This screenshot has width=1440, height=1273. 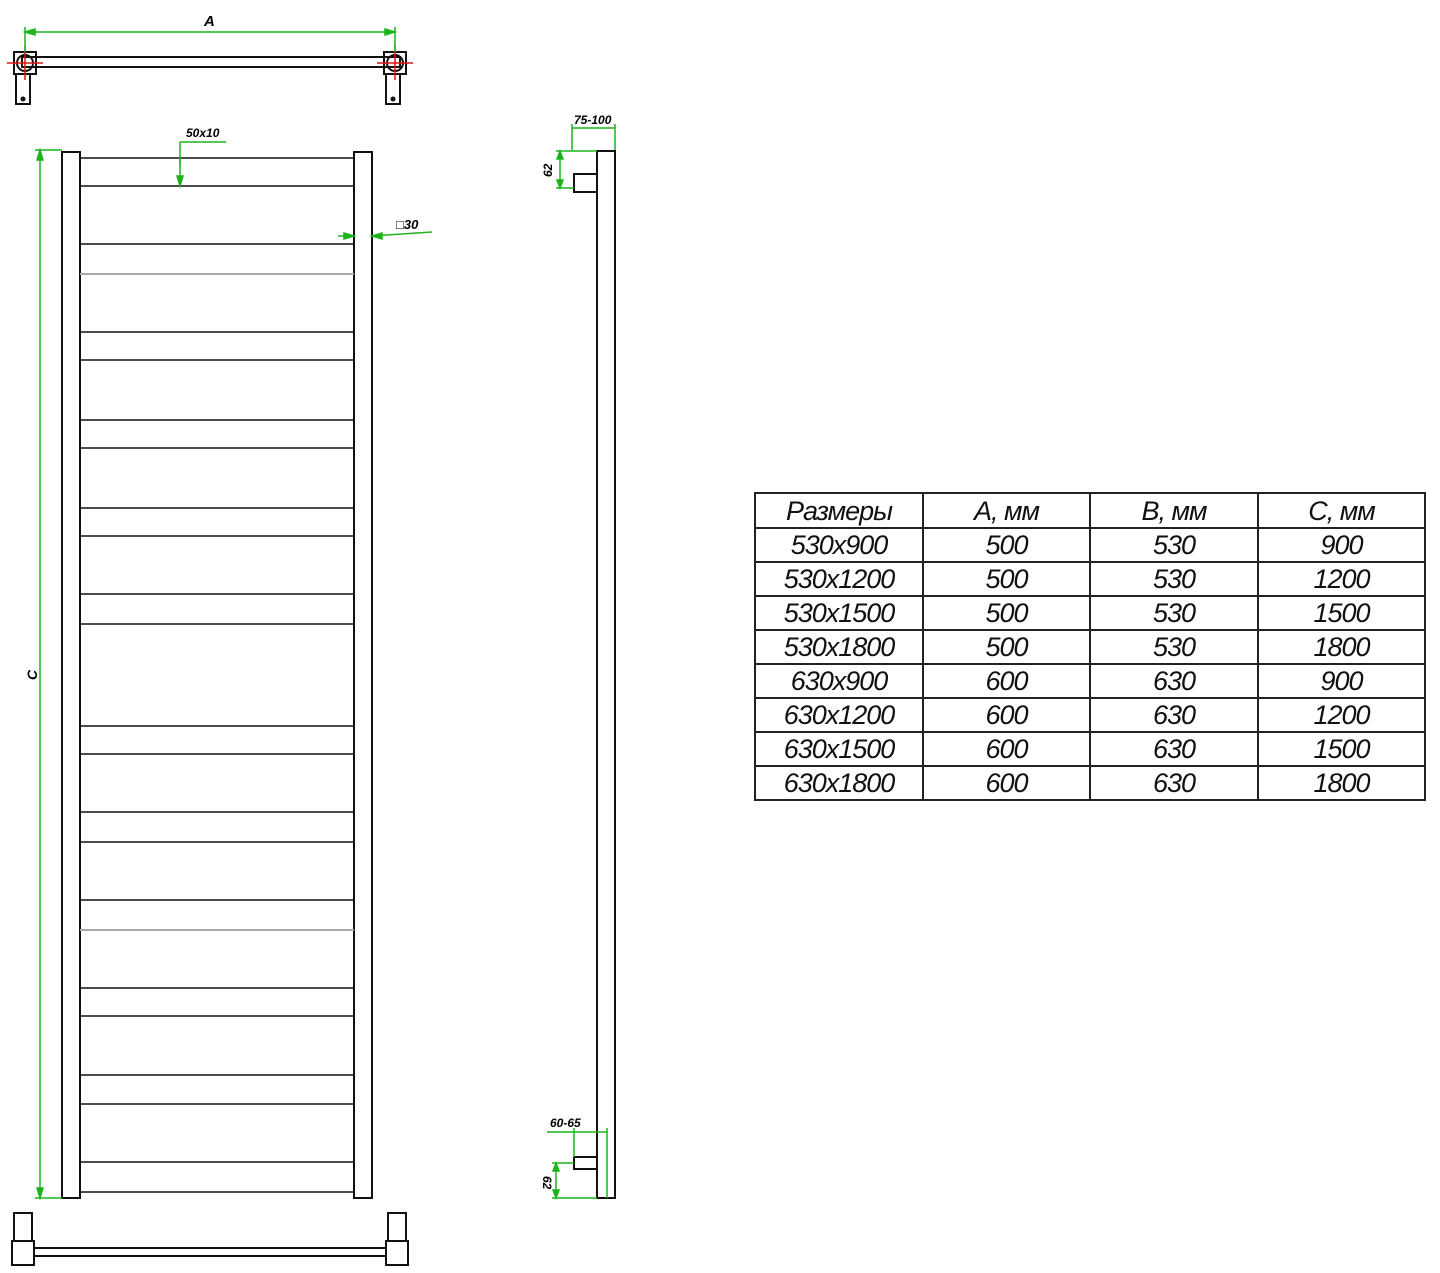 What do you see at coordinates (210, 1239) in the screenshot?
I see `bottom-view` at bounding box center [210, 1239].